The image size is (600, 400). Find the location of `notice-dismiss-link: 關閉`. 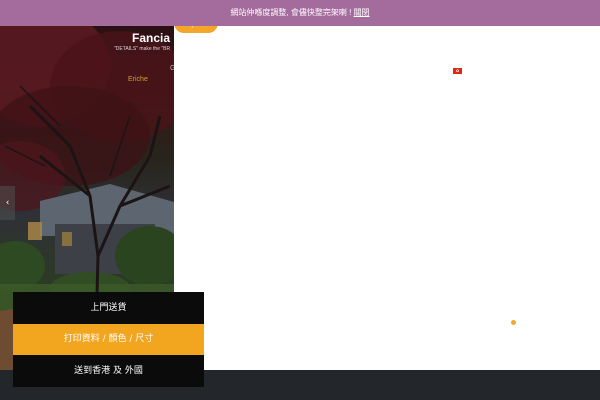

notice-dismiss-link: 關閉 is located at coordinates (362, 12).